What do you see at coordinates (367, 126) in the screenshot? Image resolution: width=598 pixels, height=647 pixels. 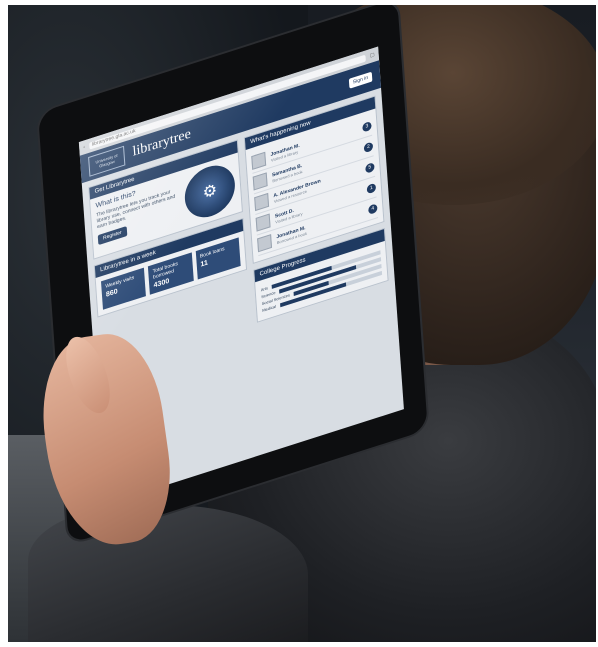 I see `activity-badge: 3` at bounding box center [367, 126].